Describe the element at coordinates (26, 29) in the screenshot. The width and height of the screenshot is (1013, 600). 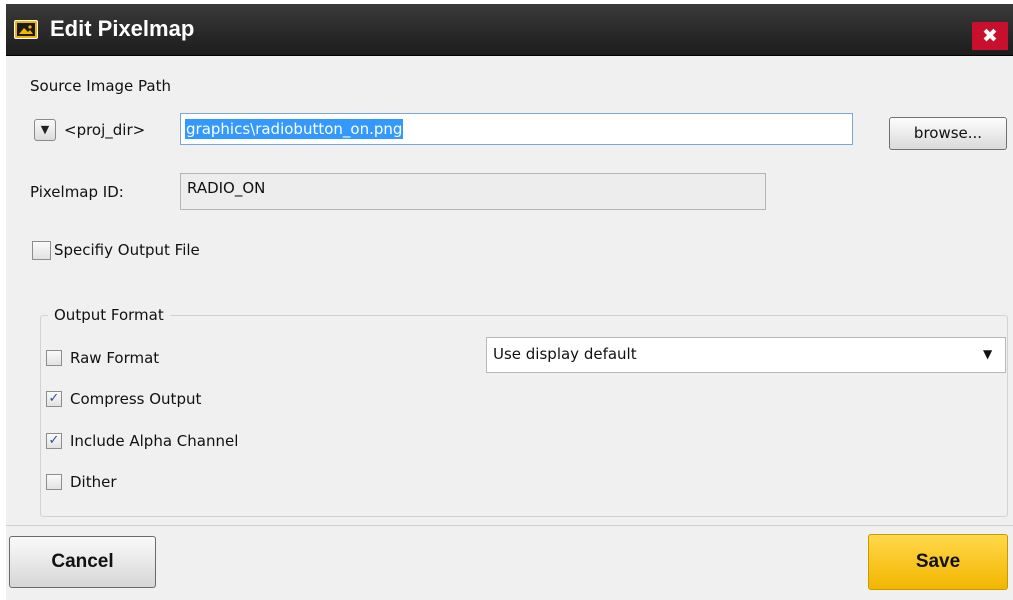
I see `image-icon` at that location.